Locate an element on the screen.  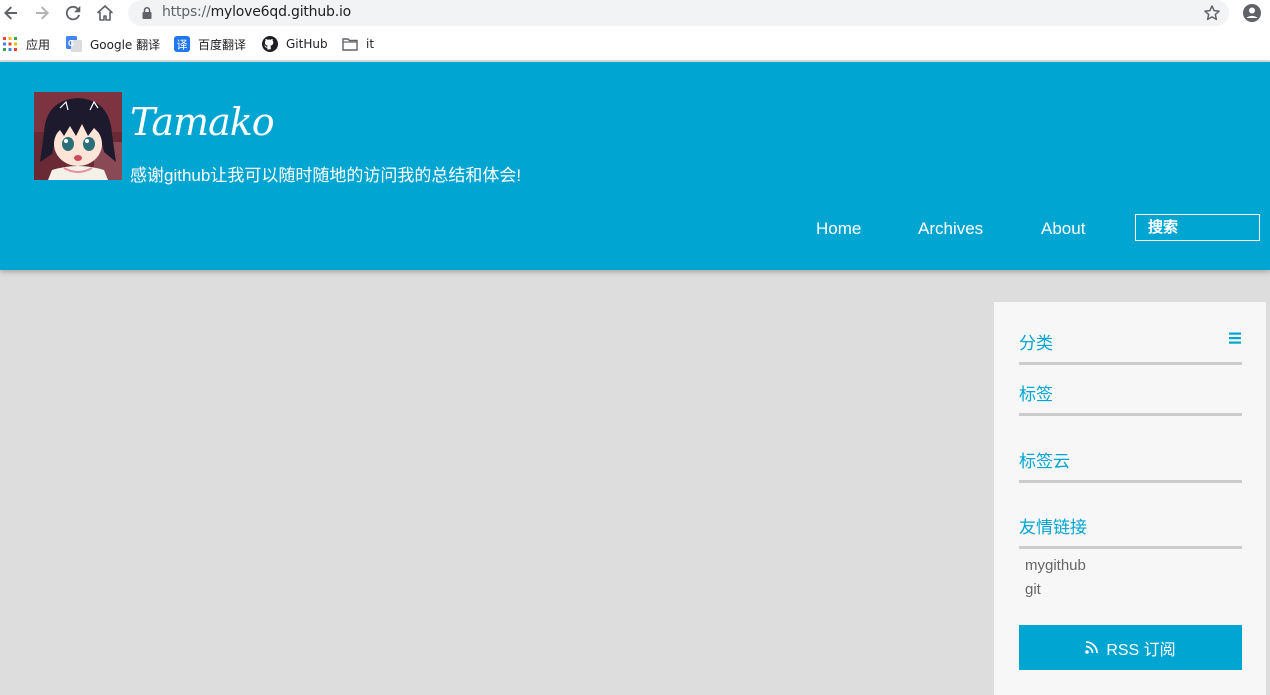
url-host: mylove6qd.github.io is located at coordinates (281, 12).